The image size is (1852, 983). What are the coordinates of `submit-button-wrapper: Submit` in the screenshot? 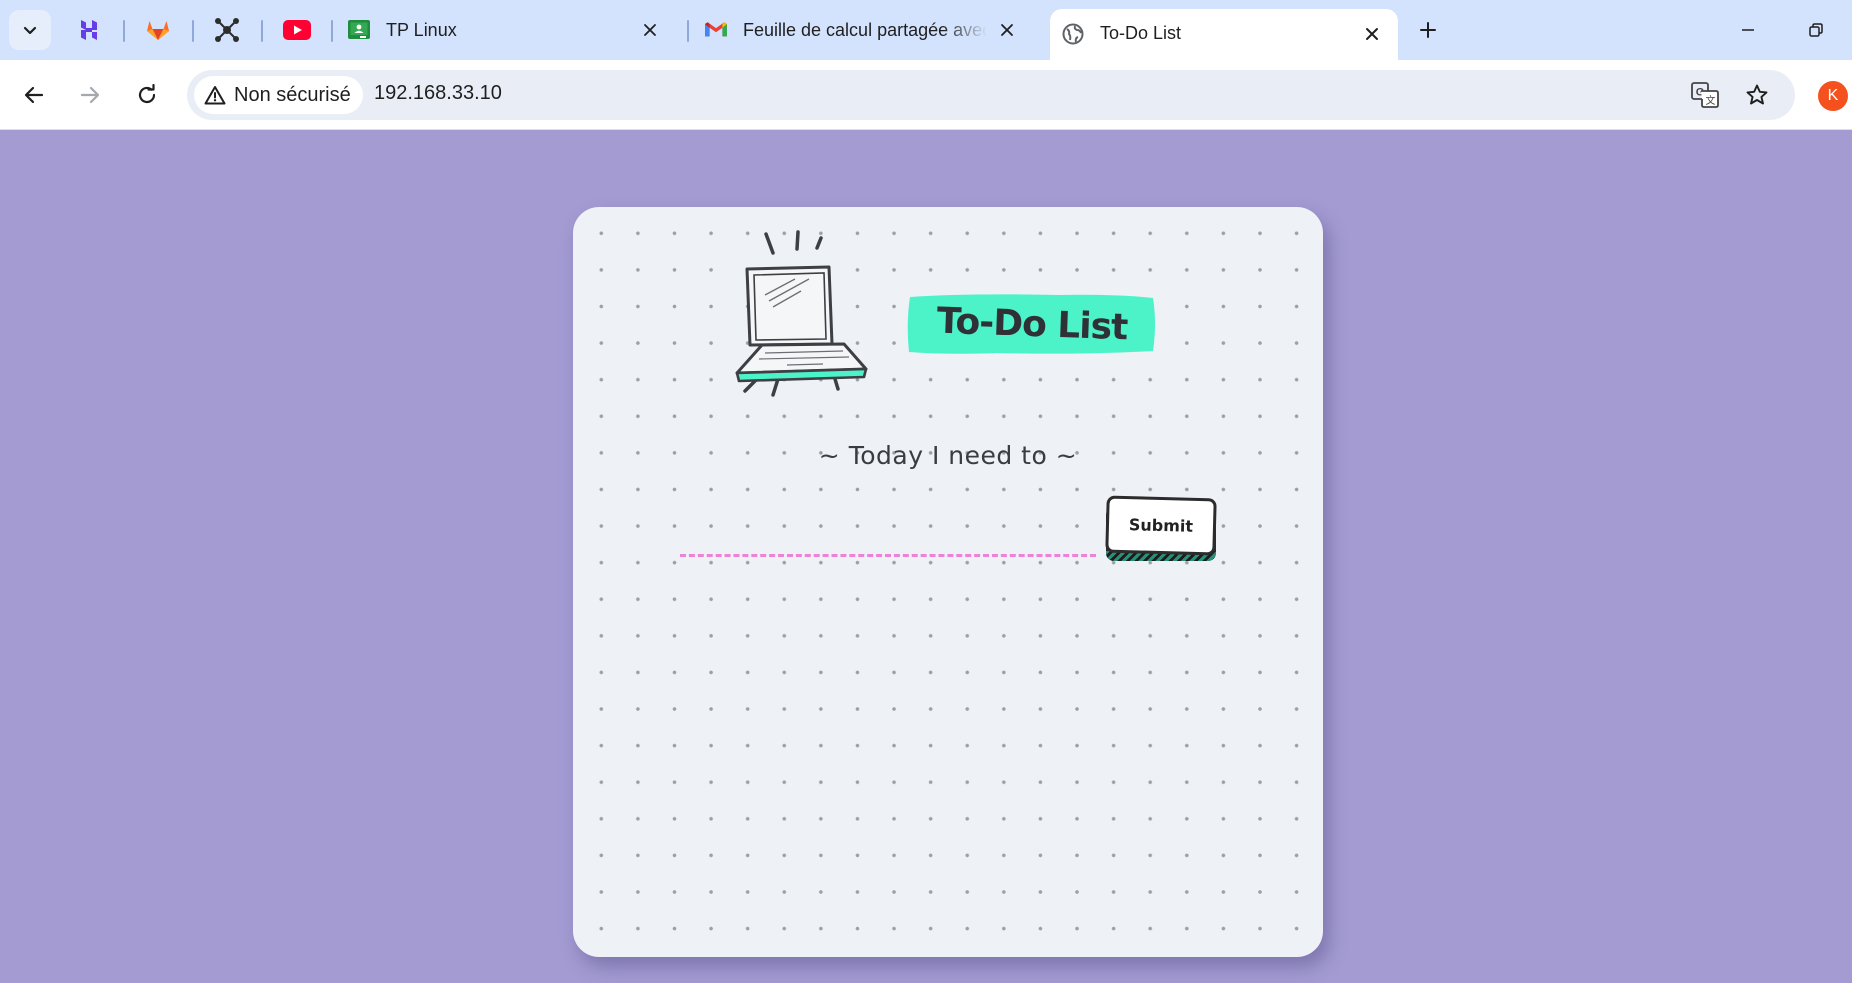 It's located at (1161, 529).